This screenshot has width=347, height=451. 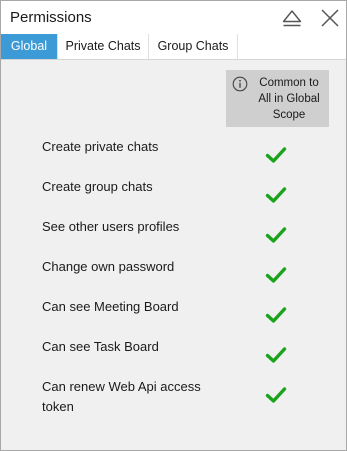 I want to click on permission-label: Create group chats, so click(x=97, y=186).